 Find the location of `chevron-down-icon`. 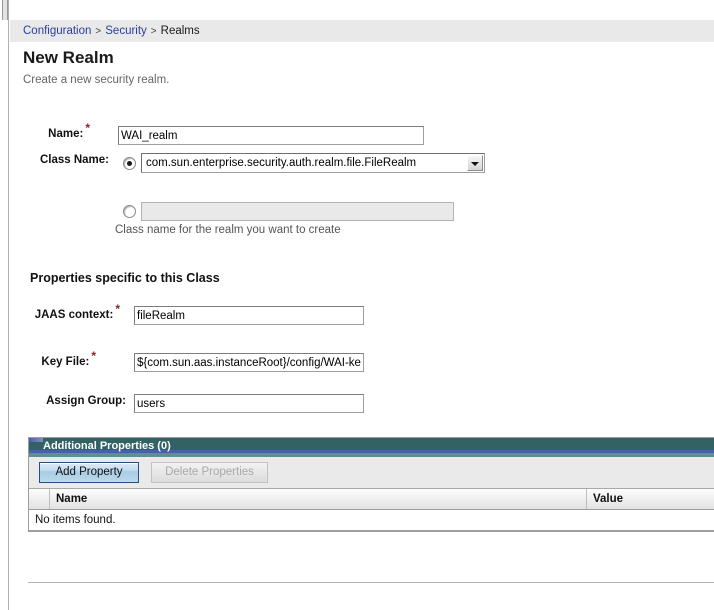

chevron-down-icon is located at coordinates (475, 163).